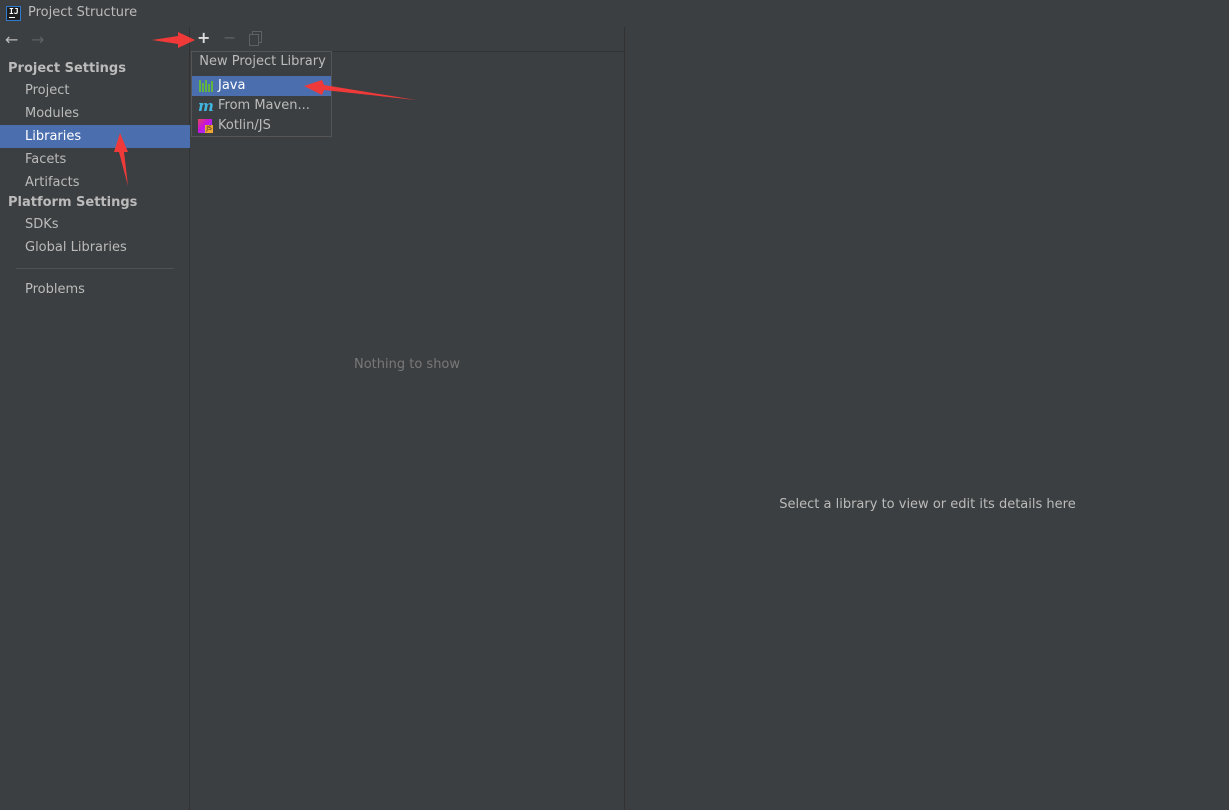  What do you see at coordinates (121, 159) in the screenshot?
I see `annotation-arrow-libraries` at bounding box center [121, 159].